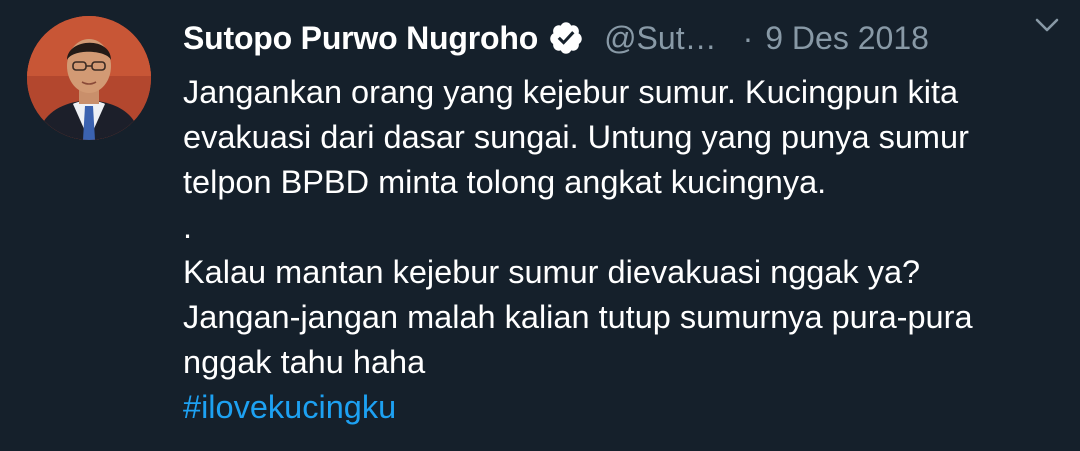  Describe the element at coordinates (360, 38) in the screenshot. I see `author-name: Sutopo Purwo Nugroho` at that location.